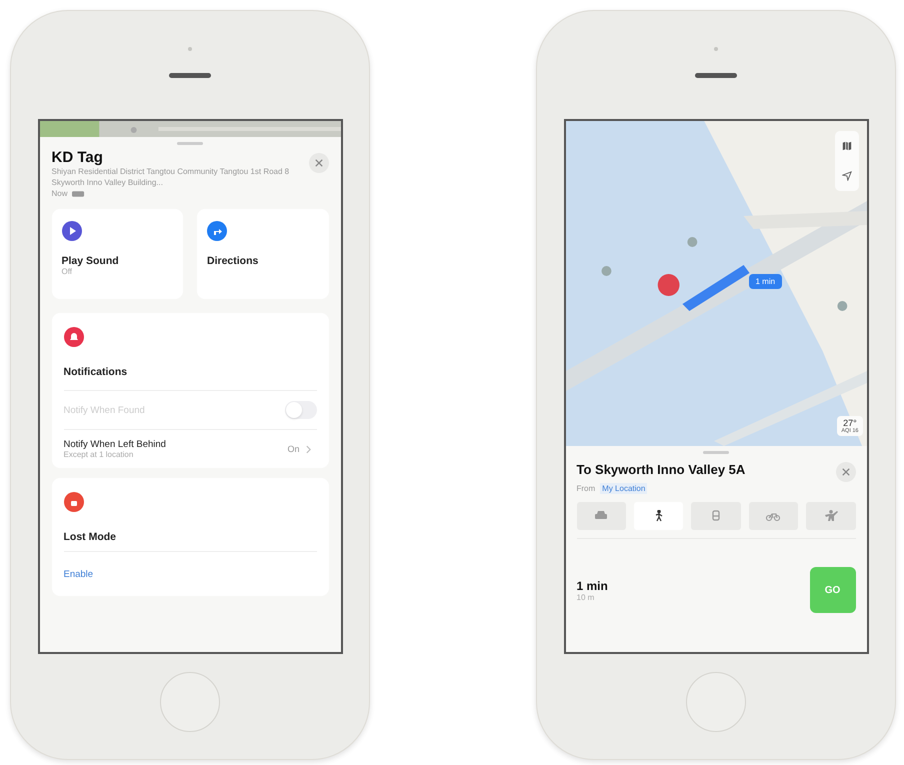 The width and height of the screenshot is (904, 765). Describe the element at coordinates (716, 516) in the screenshot. I see `transit-mode-tab` at that location.